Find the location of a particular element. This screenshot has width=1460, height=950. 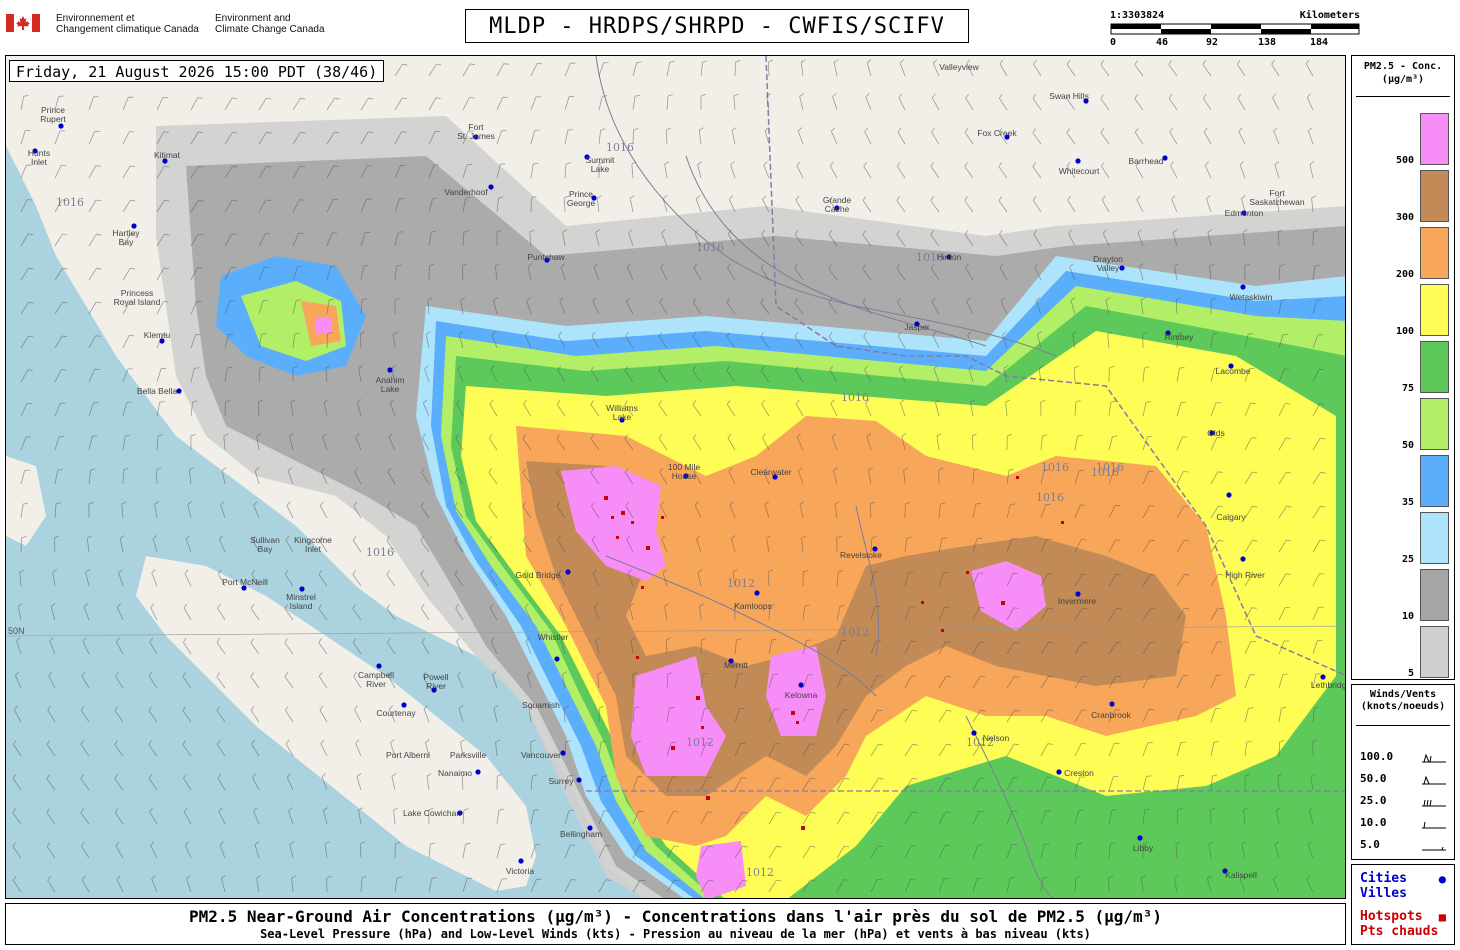

point-legend: Cities Villes ● Hotspots Pts chauds ■ is located at coordinates (1403, 904).